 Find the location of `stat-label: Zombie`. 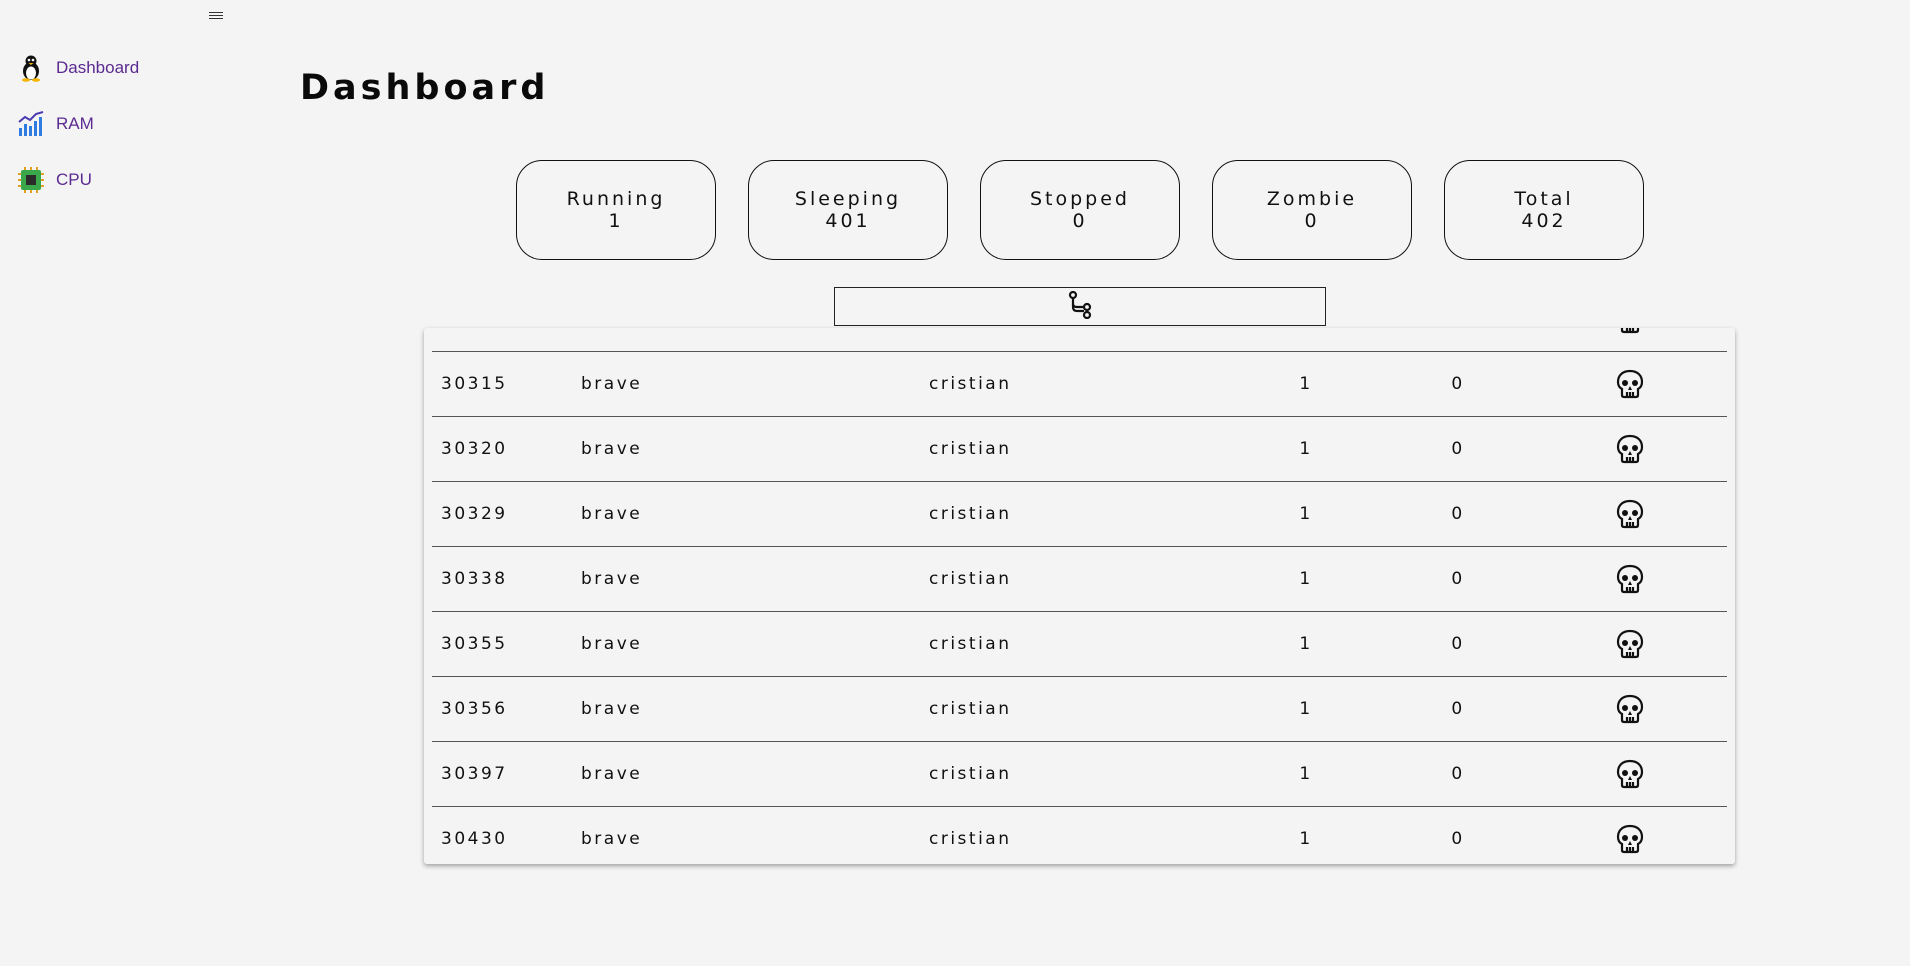

stat-label: Zombie is located at coordinates (1312, 199).